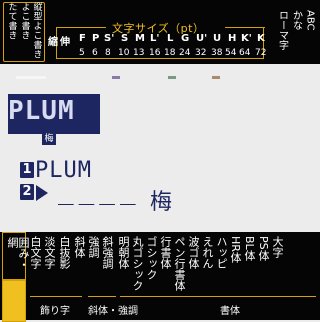 Image resolution: width=320 pixels, height=322 pixels. Describe the element at coordinates (235, 249) in the screenshot. I see `font-hr: HR体` at that location.